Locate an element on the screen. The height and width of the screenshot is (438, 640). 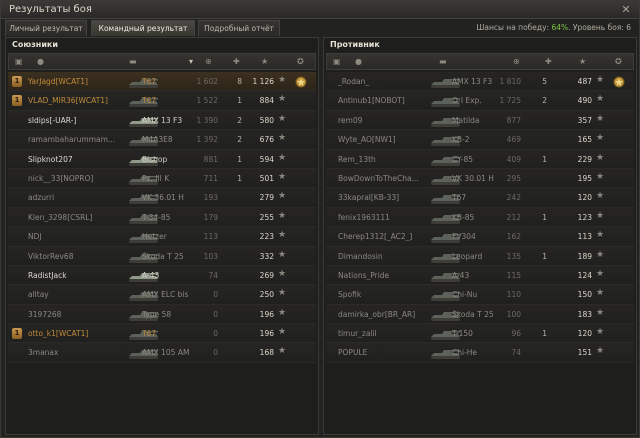
xp-value: 123 is located at coordinates (584, 217).